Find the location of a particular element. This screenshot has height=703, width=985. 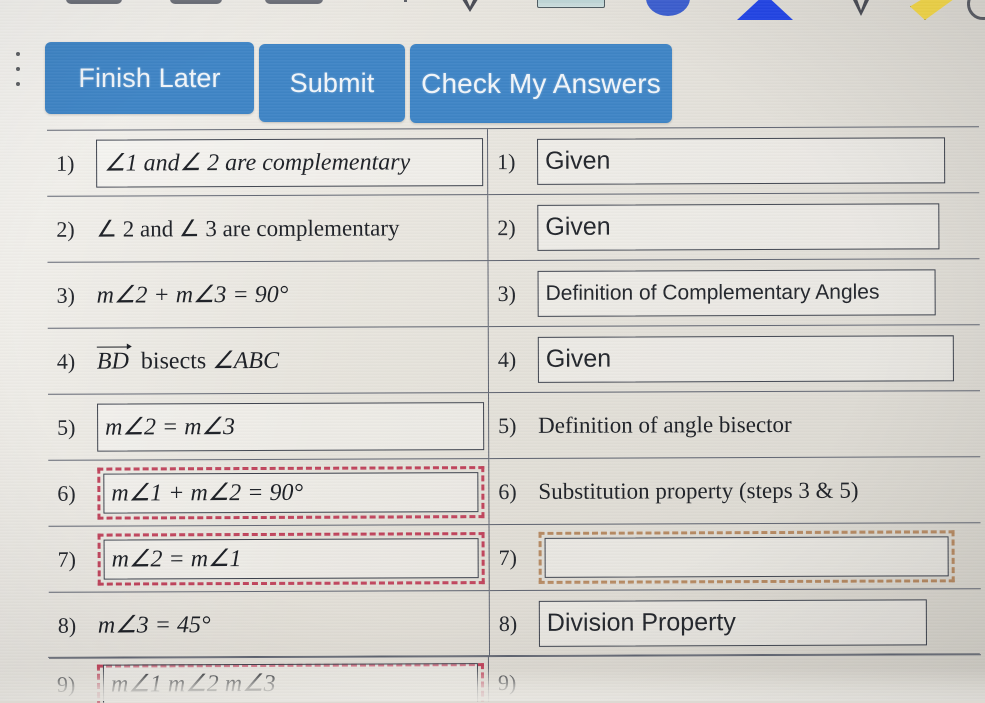

statement-cell: 6) m∠1 + m∠2 = 90° is located at coordinates (269, 492).